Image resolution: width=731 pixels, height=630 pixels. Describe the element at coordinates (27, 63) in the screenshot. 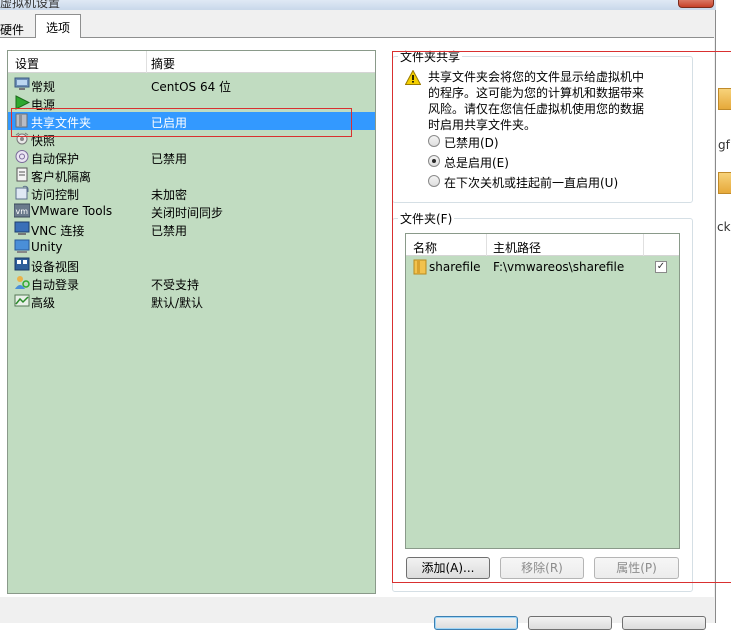

I see `column-header-setting: 设置` at that location.